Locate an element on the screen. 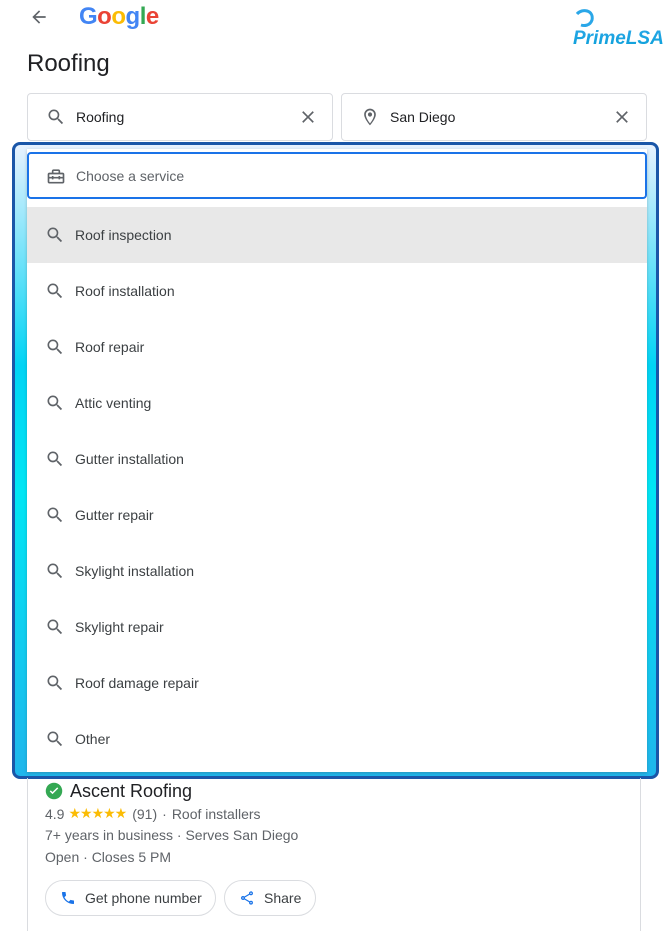 This screenshot has height=931, width=671. service-input-field is located at coordinates (337, 175).